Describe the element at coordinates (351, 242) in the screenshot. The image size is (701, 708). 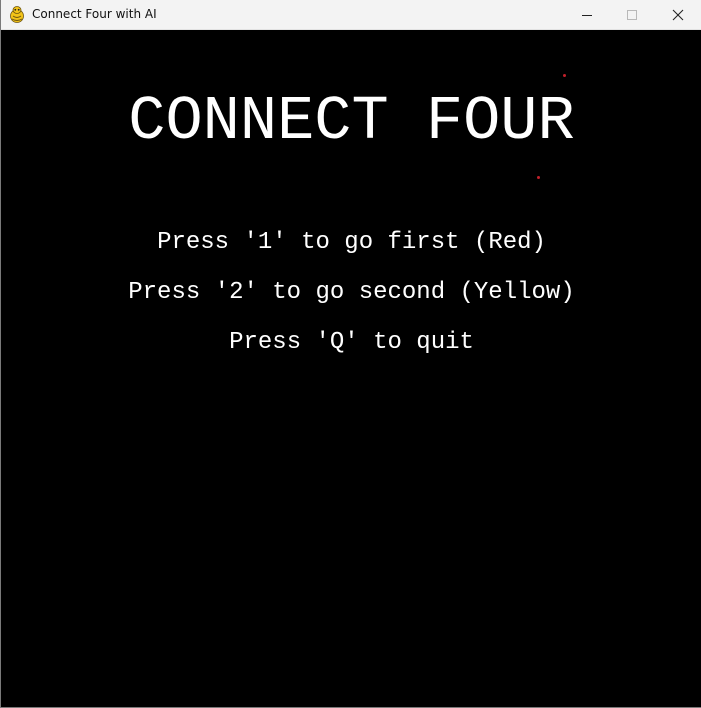
I see `option-go-first: Press '1' to go first (Red)` at that location.